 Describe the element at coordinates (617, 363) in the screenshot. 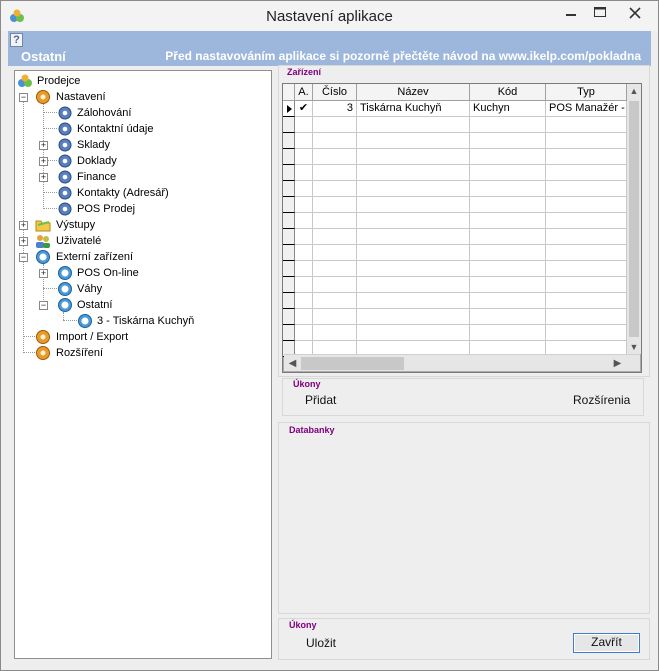

I see `scroll-right-icon: ▶` at that location.